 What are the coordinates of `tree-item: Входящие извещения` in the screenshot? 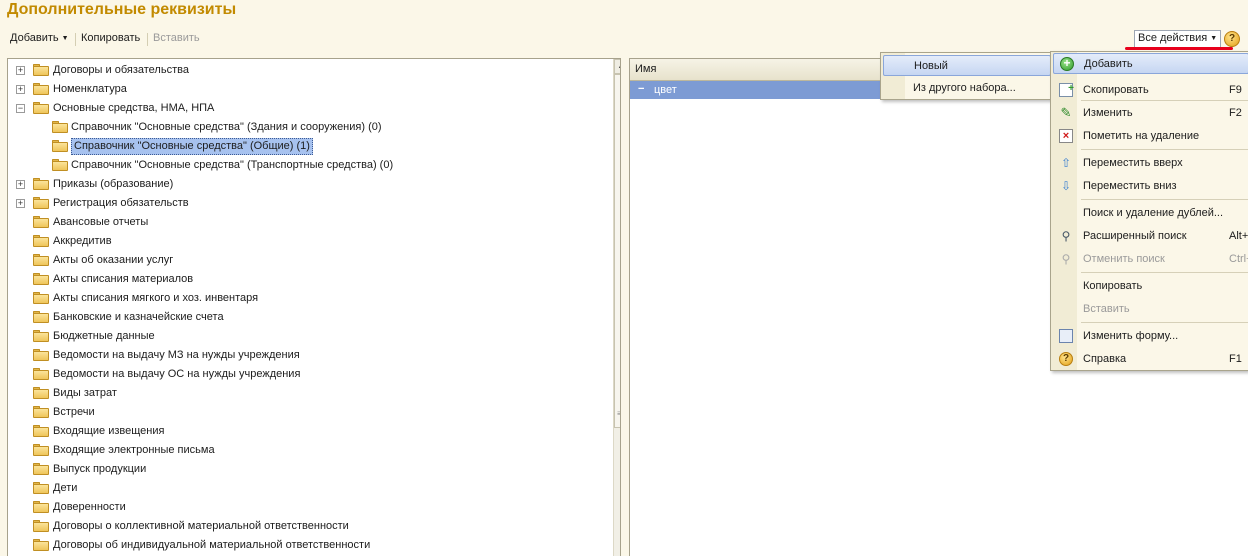 It's located at (308, 431).